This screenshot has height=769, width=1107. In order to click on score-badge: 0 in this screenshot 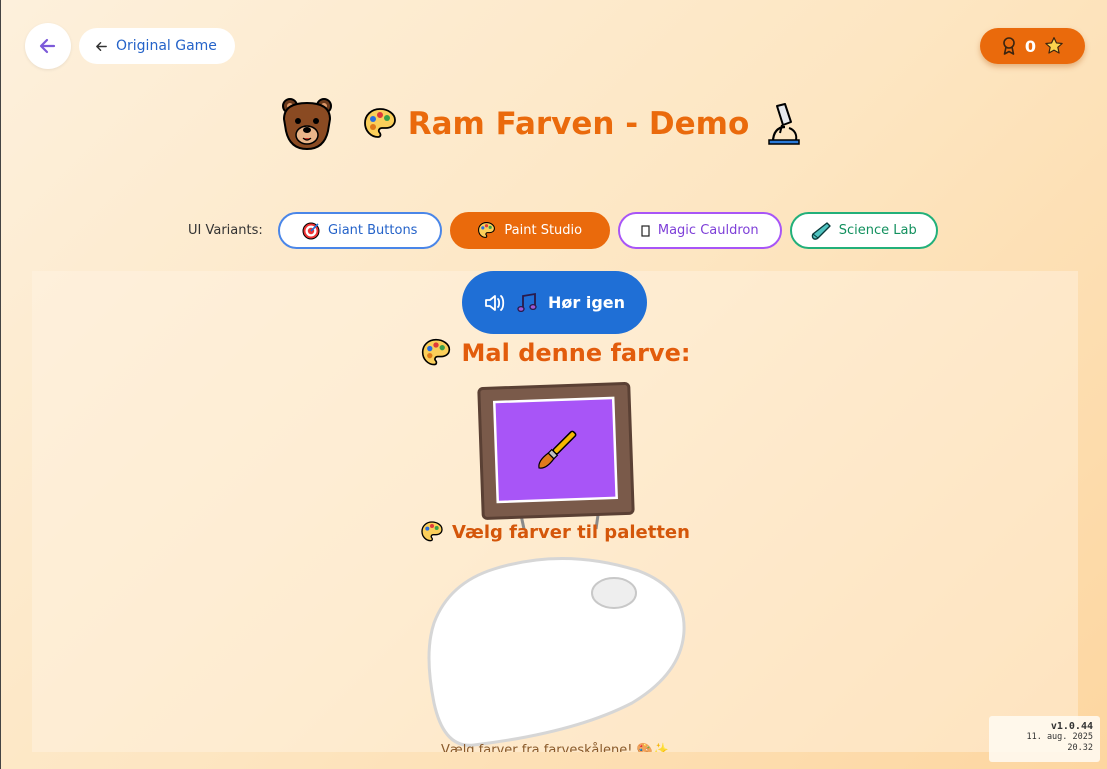, I will do `click(1032, 46)`.